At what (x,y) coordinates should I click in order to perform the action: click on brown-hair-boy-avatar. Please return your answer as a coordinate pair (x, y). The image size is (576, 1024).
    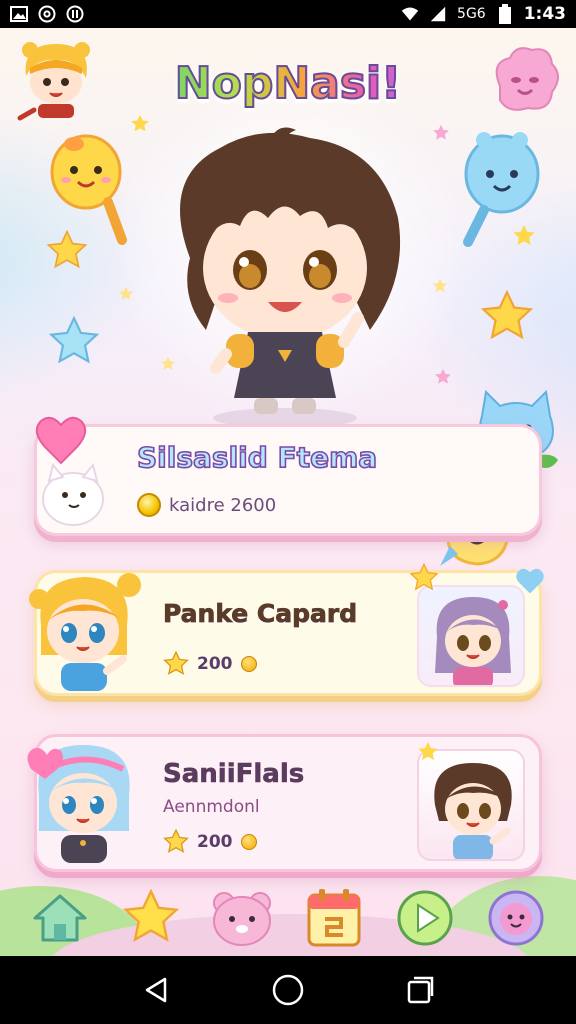
    Looking at the image, I should click on (473, 811).